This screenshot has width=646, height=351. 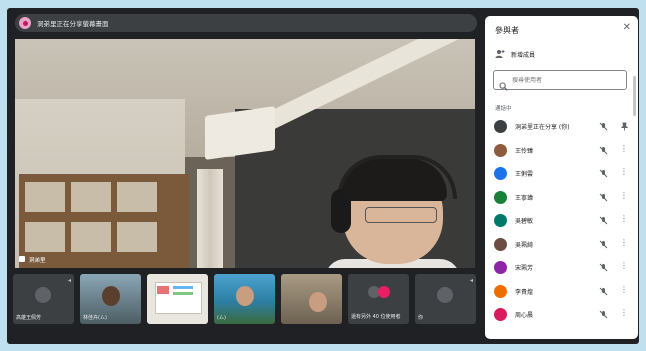 I want to click on bookshelf, so click(x=104, y=221).